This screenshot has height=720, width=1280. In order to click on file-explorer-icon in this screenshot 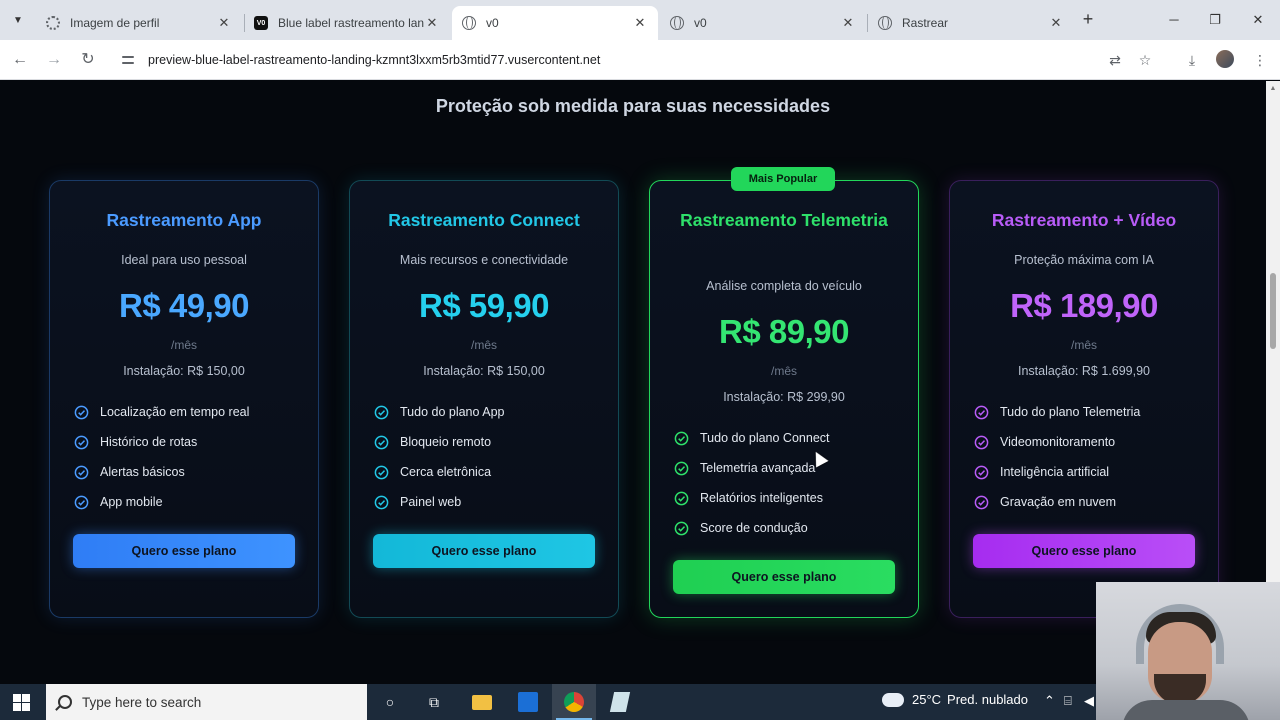, I will do `click(482, 702)`.